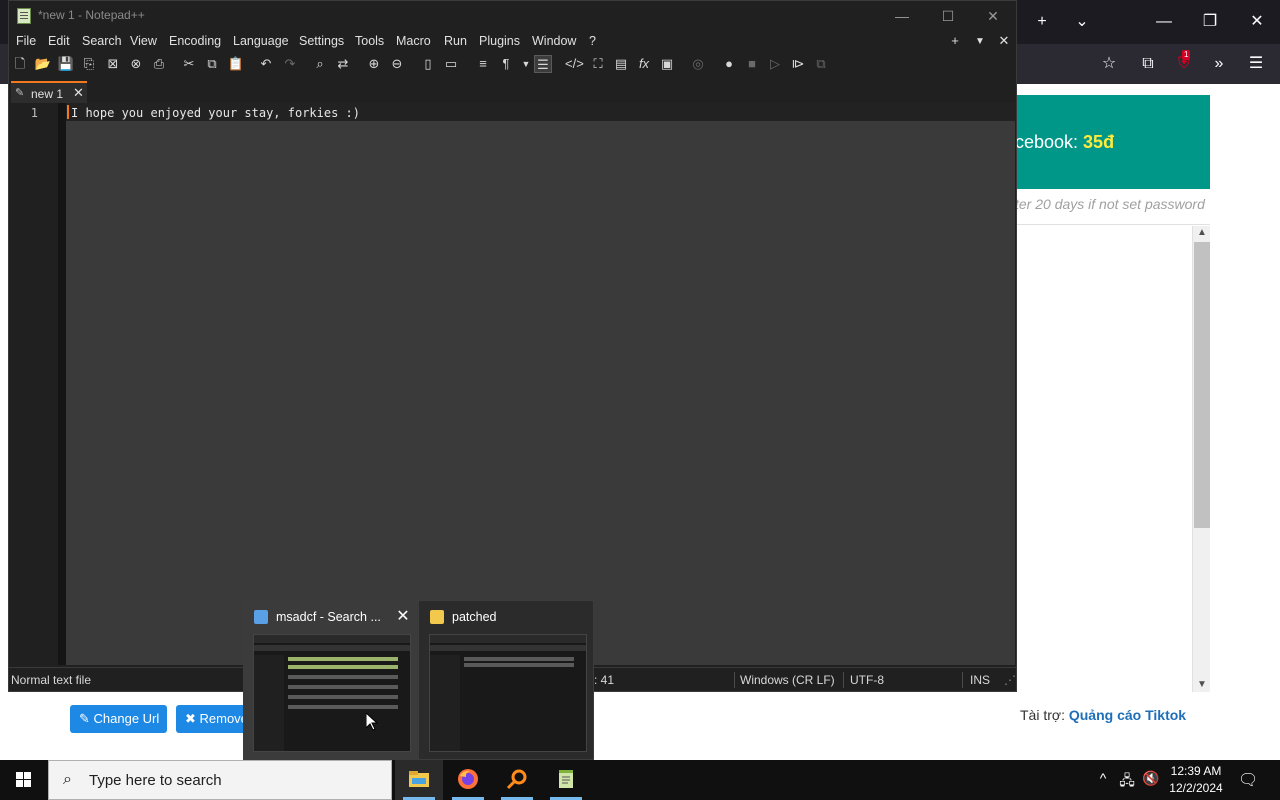  Describe the element at coordinates (1202, 685) in the screenshot. I see `scroll-down-icon: ▼` at that location.